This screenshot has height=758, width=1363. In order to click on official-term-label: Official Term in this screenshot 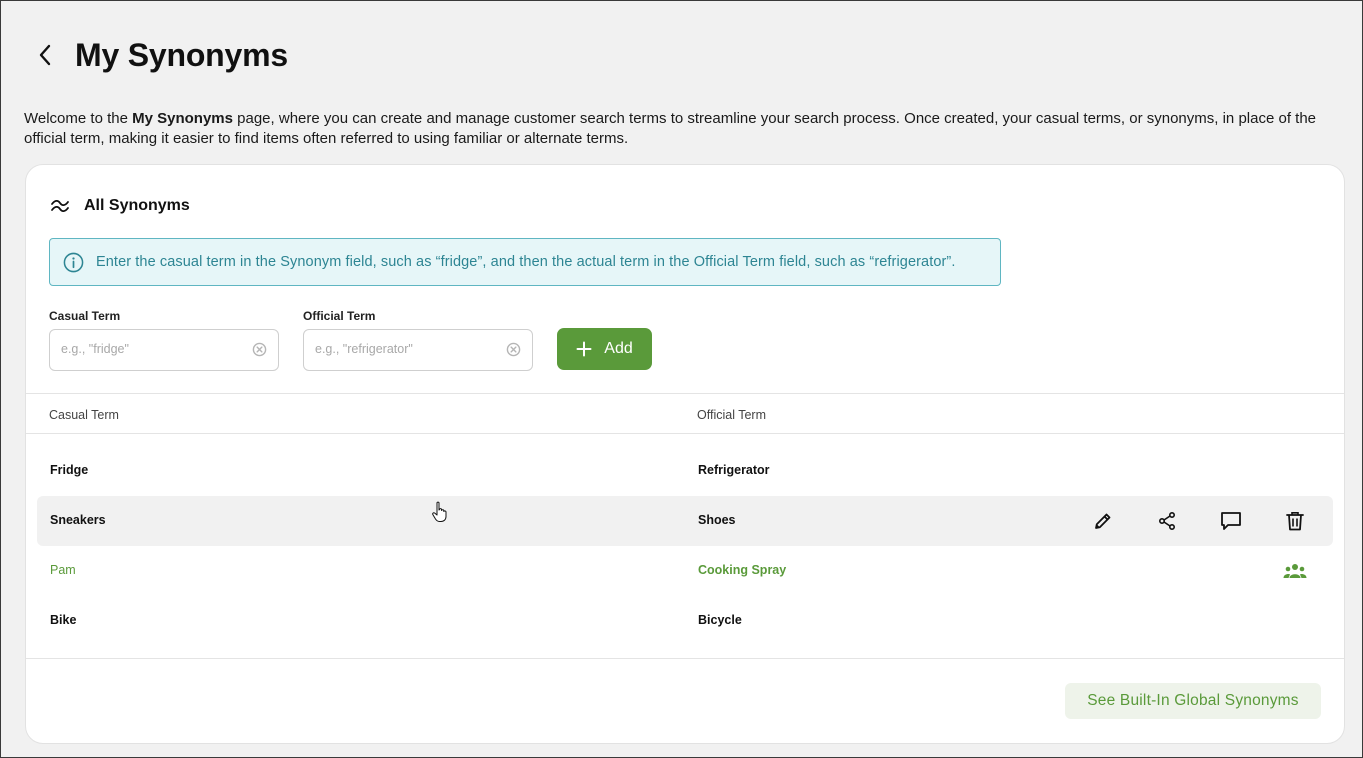, I will do `click(339, 316)`.